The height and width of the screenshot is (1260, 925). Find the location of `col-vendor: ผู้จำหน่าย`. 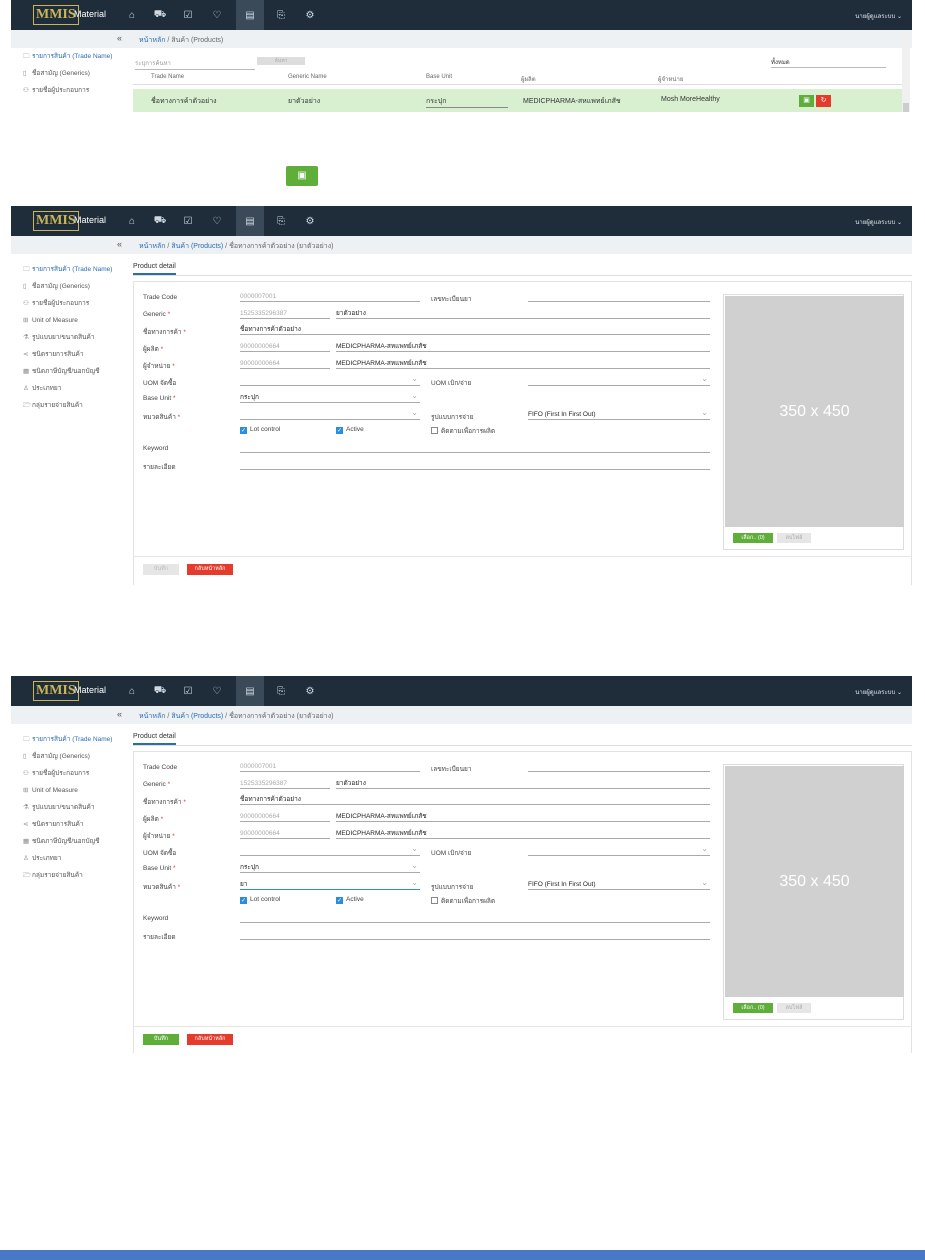

col-vendor: ผู้จำหน่าย is located at coordinates (670, 79).